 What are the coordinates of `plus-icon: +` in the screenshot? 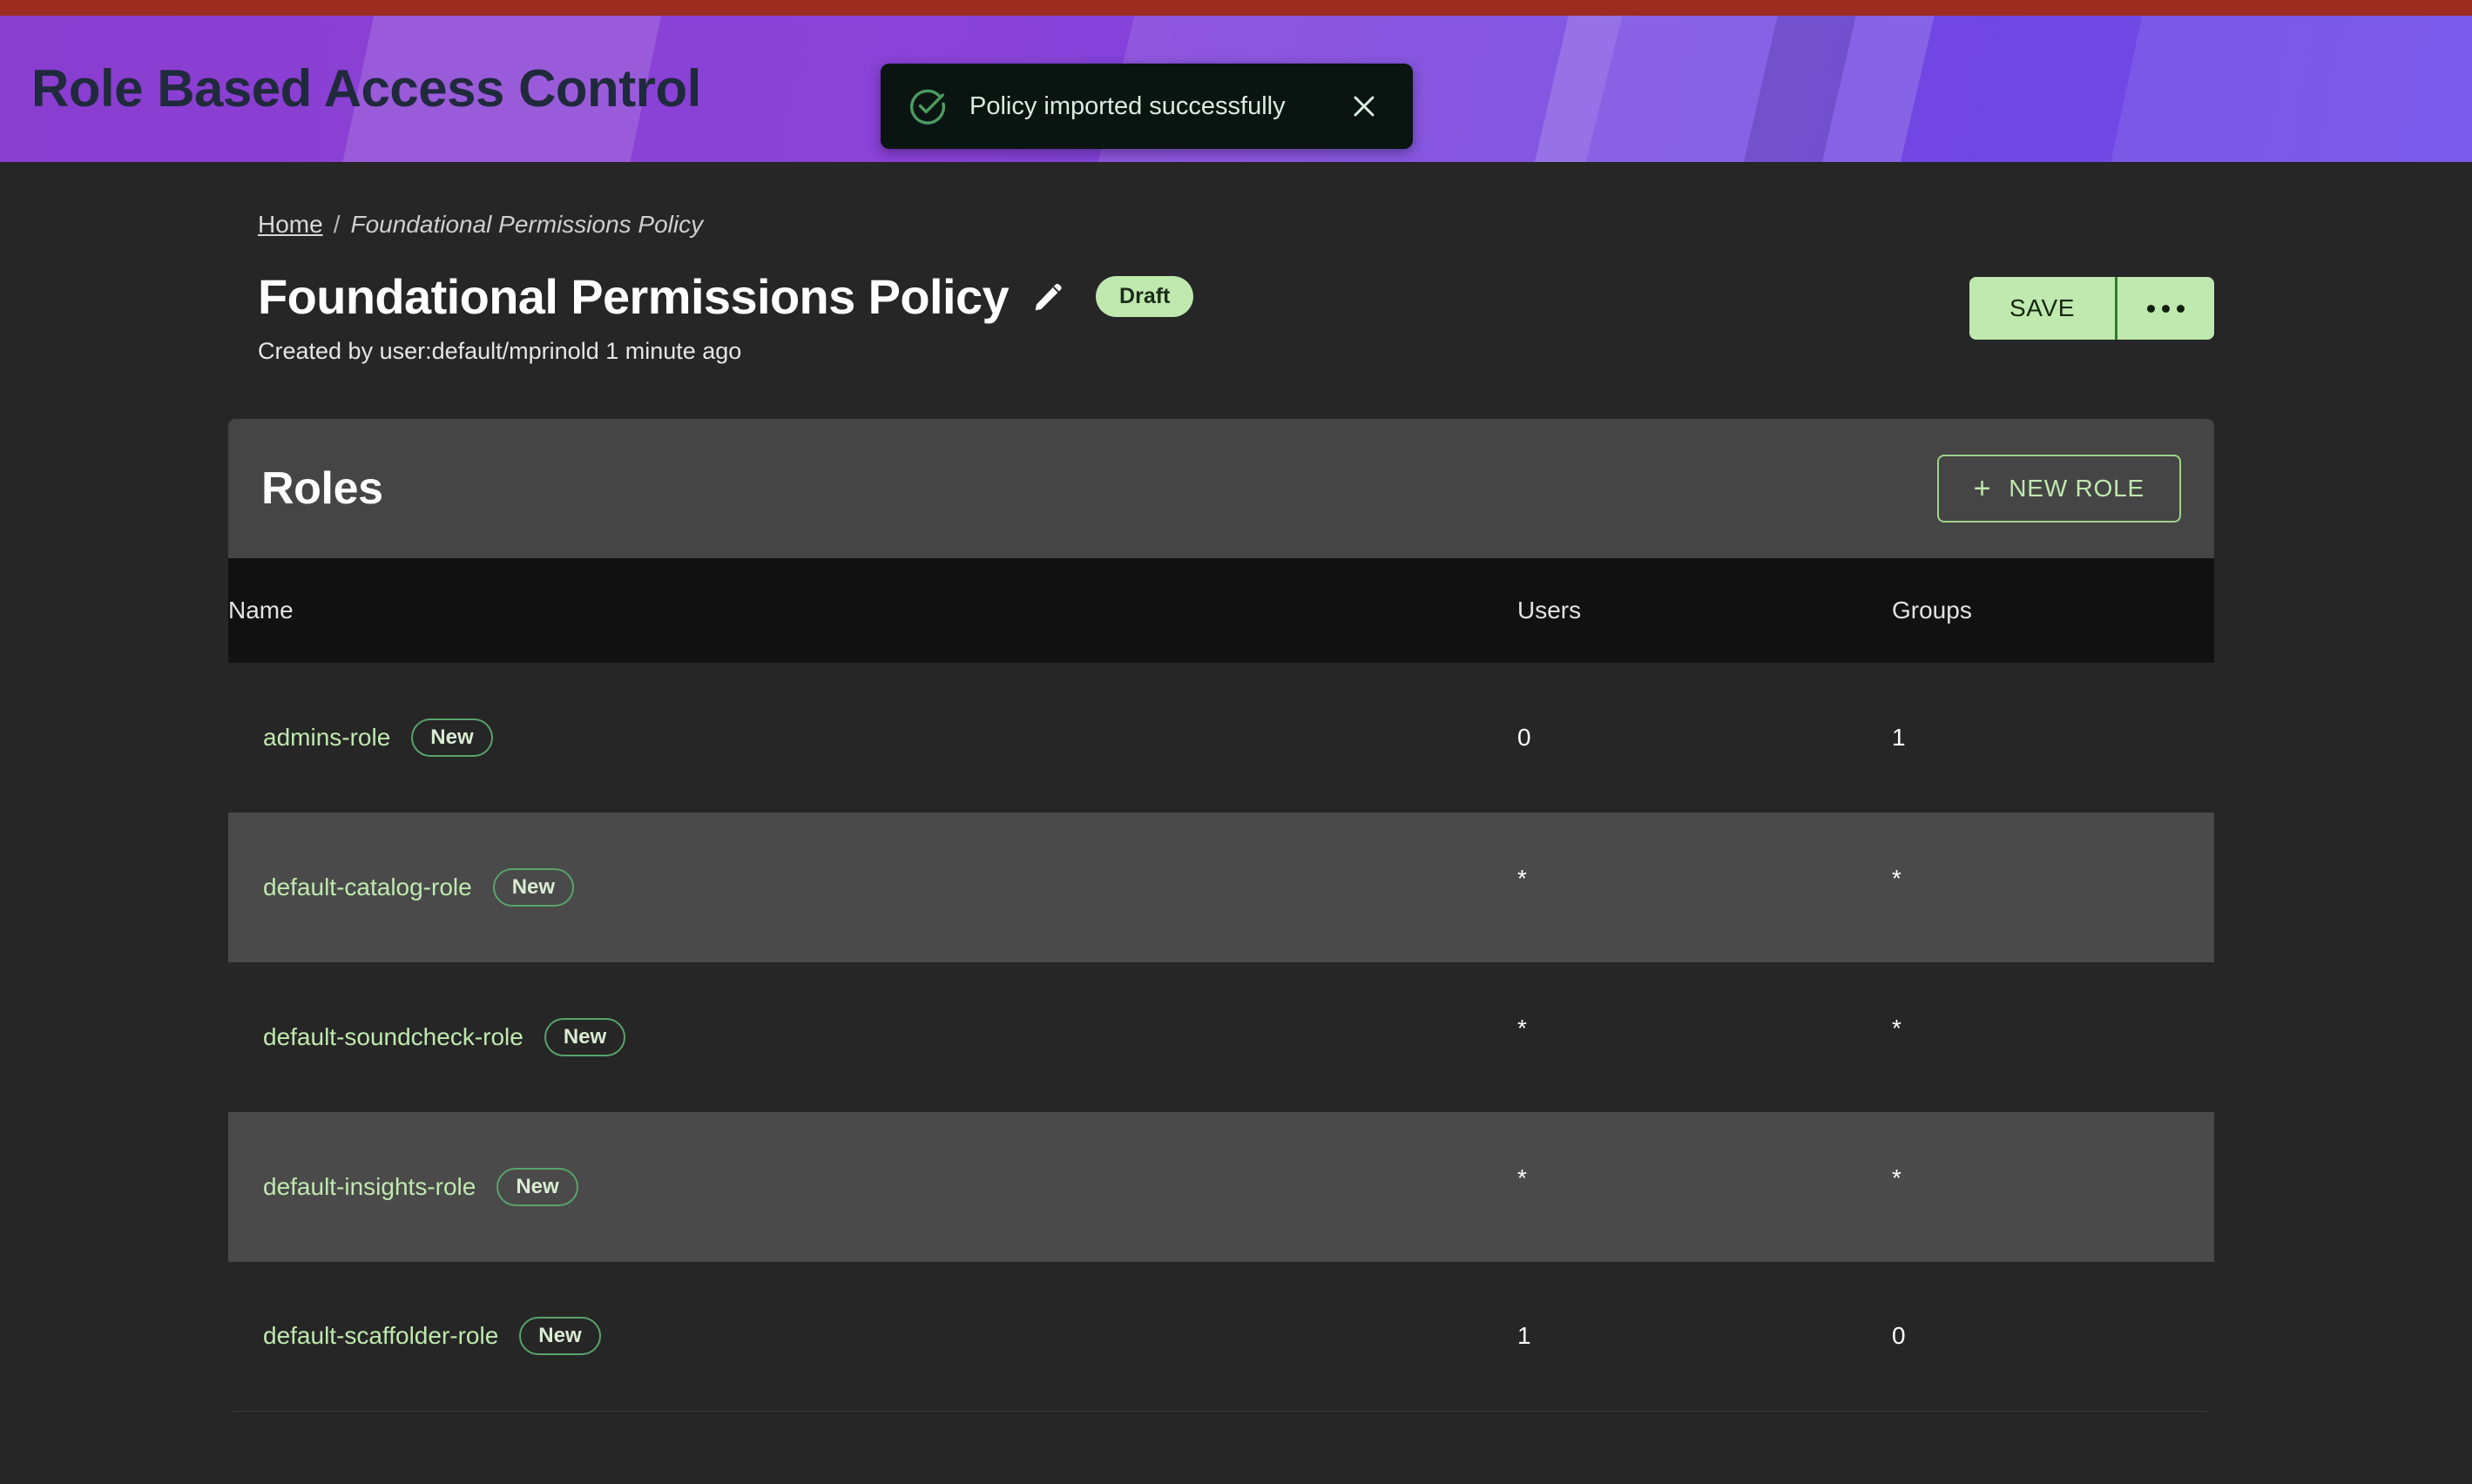 It's located at (1982, 488).